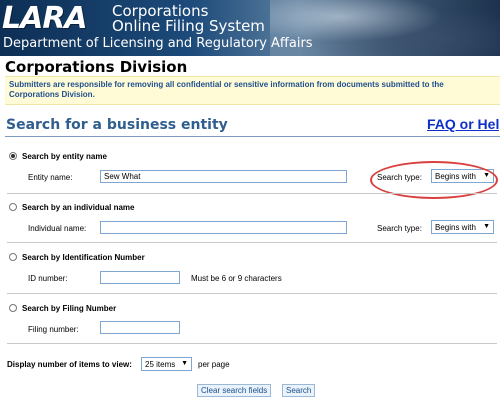  I want to click on filing-number-input, so click(140, 327).